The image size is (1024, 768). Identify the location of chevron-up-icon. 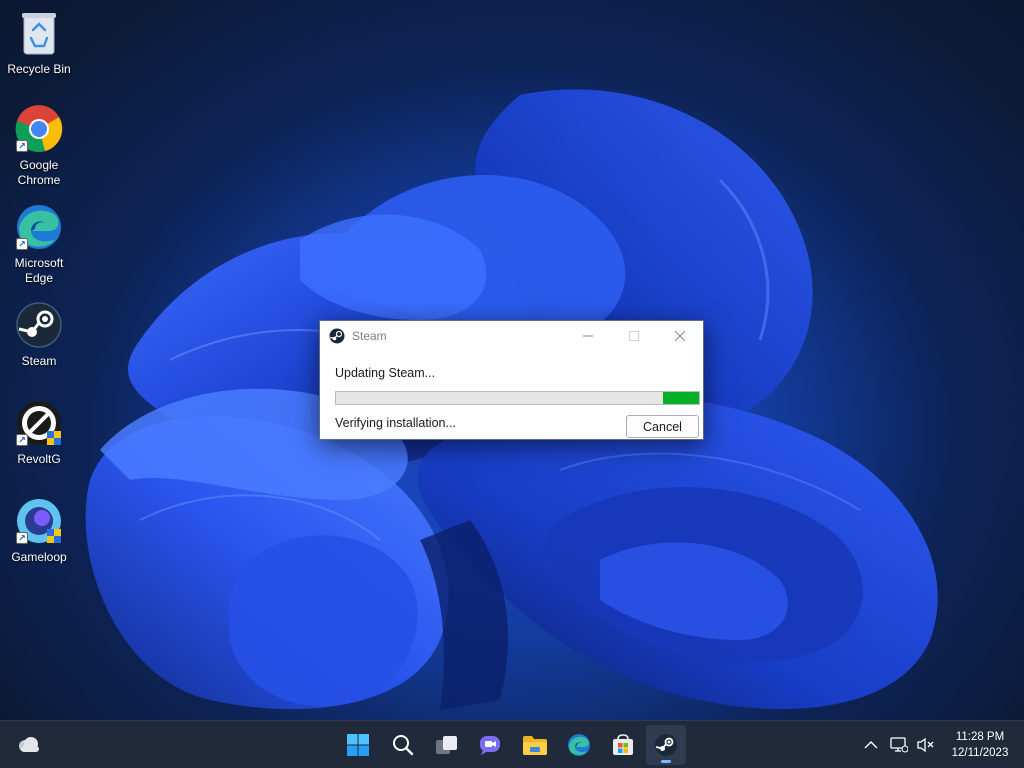
(871, 745).